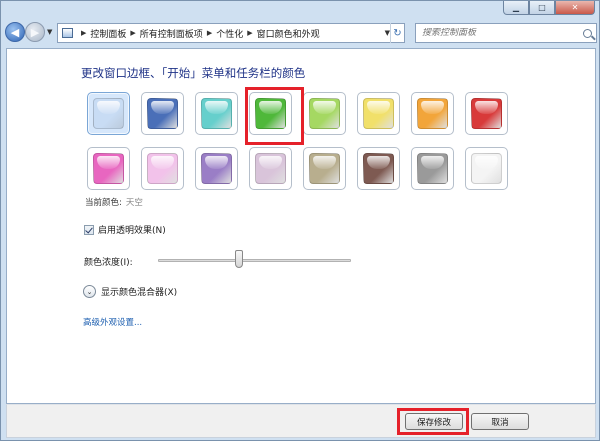 The image size is (600, 441). What do you see at coordinates (542, 8) in the screenshot?
I see `maximize-button: □` at bounding box center [542, 8].